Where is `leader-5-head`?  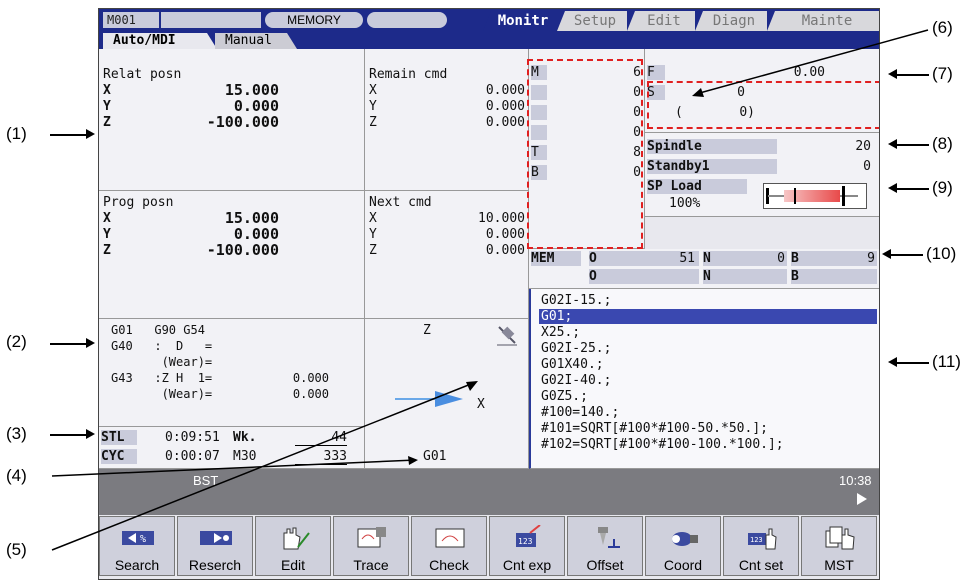
leader-5-head is located at coordinates (472, 386).